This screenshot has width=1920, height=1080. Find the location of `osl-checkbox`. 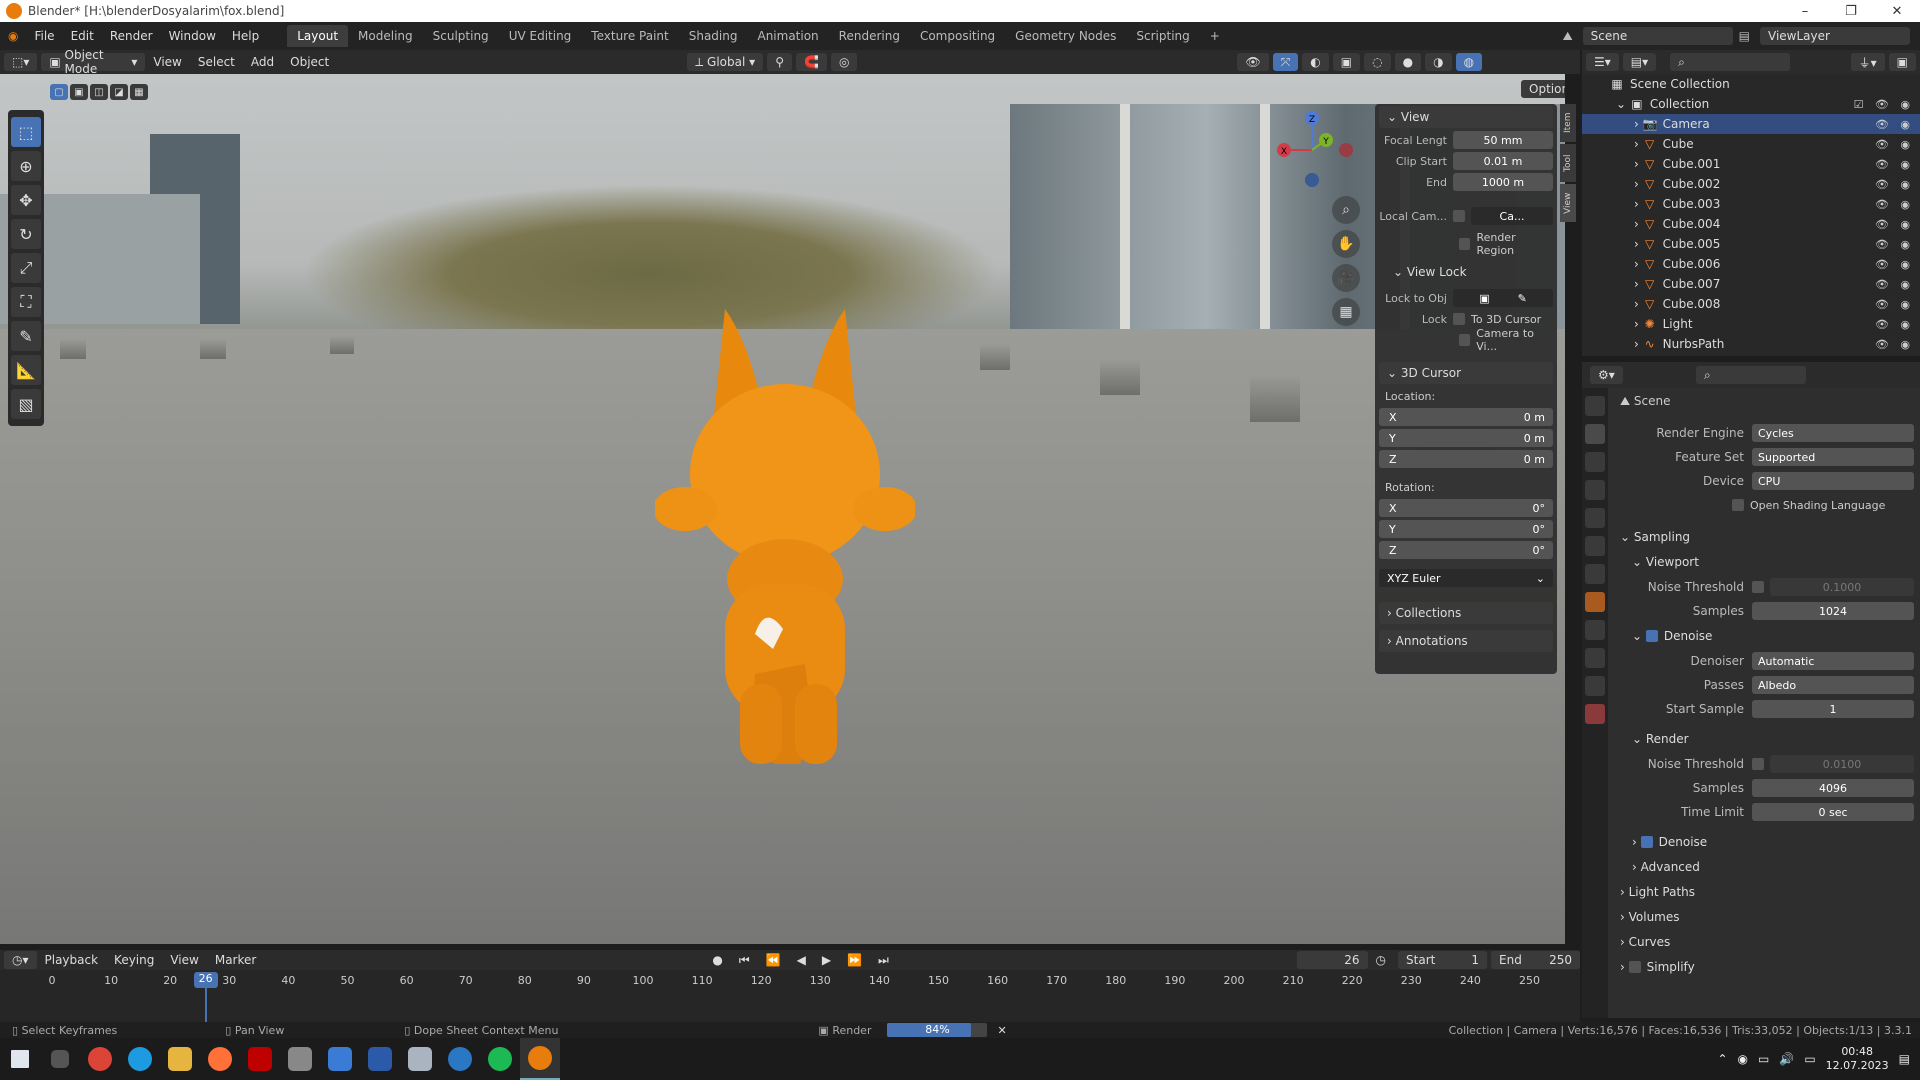

osl-checkbox is located at coordinates (1738, 505).